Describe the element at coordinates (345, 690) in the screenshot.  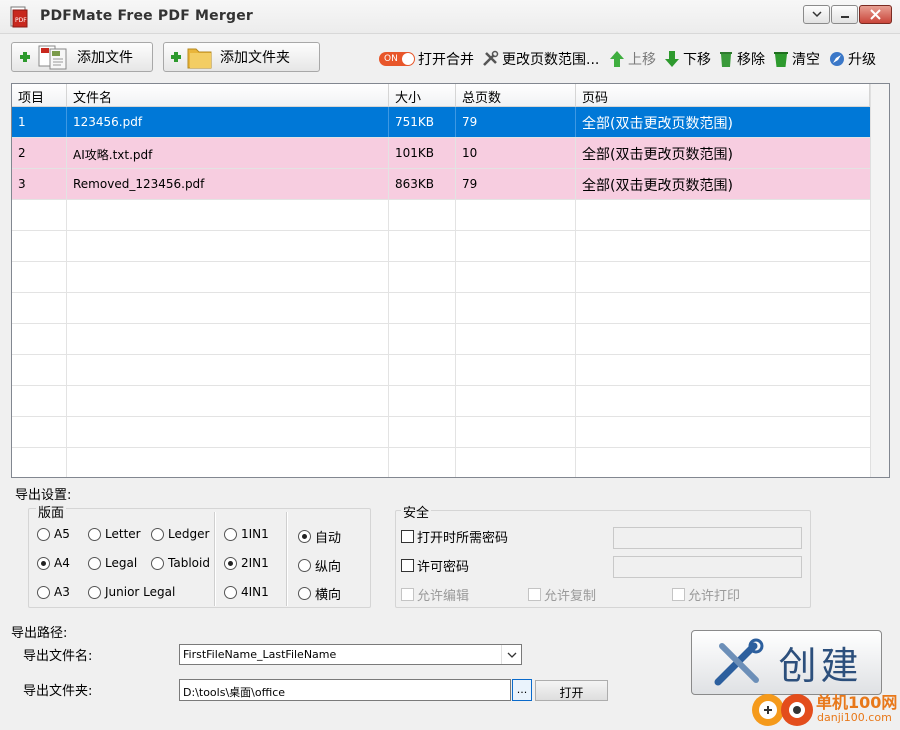
I see `output-folder-input: D:\tools\桌面\office` at that location.